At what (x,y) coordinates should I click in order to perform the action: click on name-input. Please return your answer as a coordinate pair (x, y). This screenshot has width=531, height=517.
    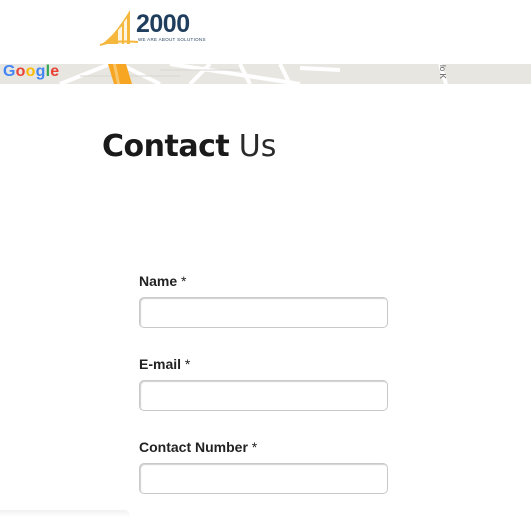
    Looking at the image, I should click on (263, 312).